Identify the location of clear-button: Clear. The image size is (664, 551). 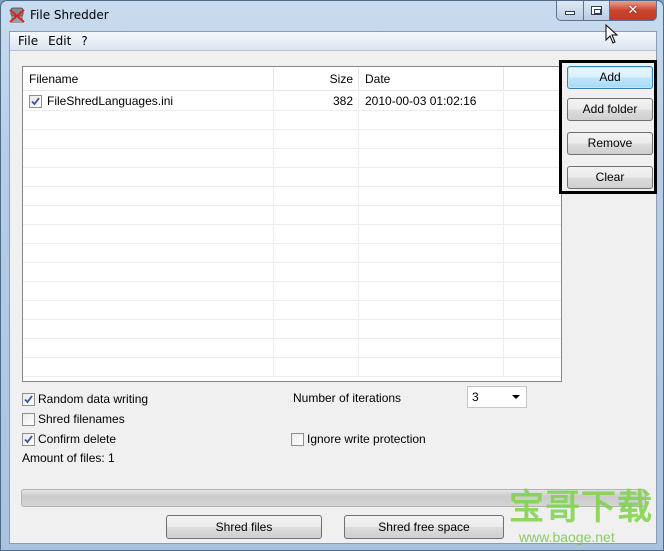
(610, 177).